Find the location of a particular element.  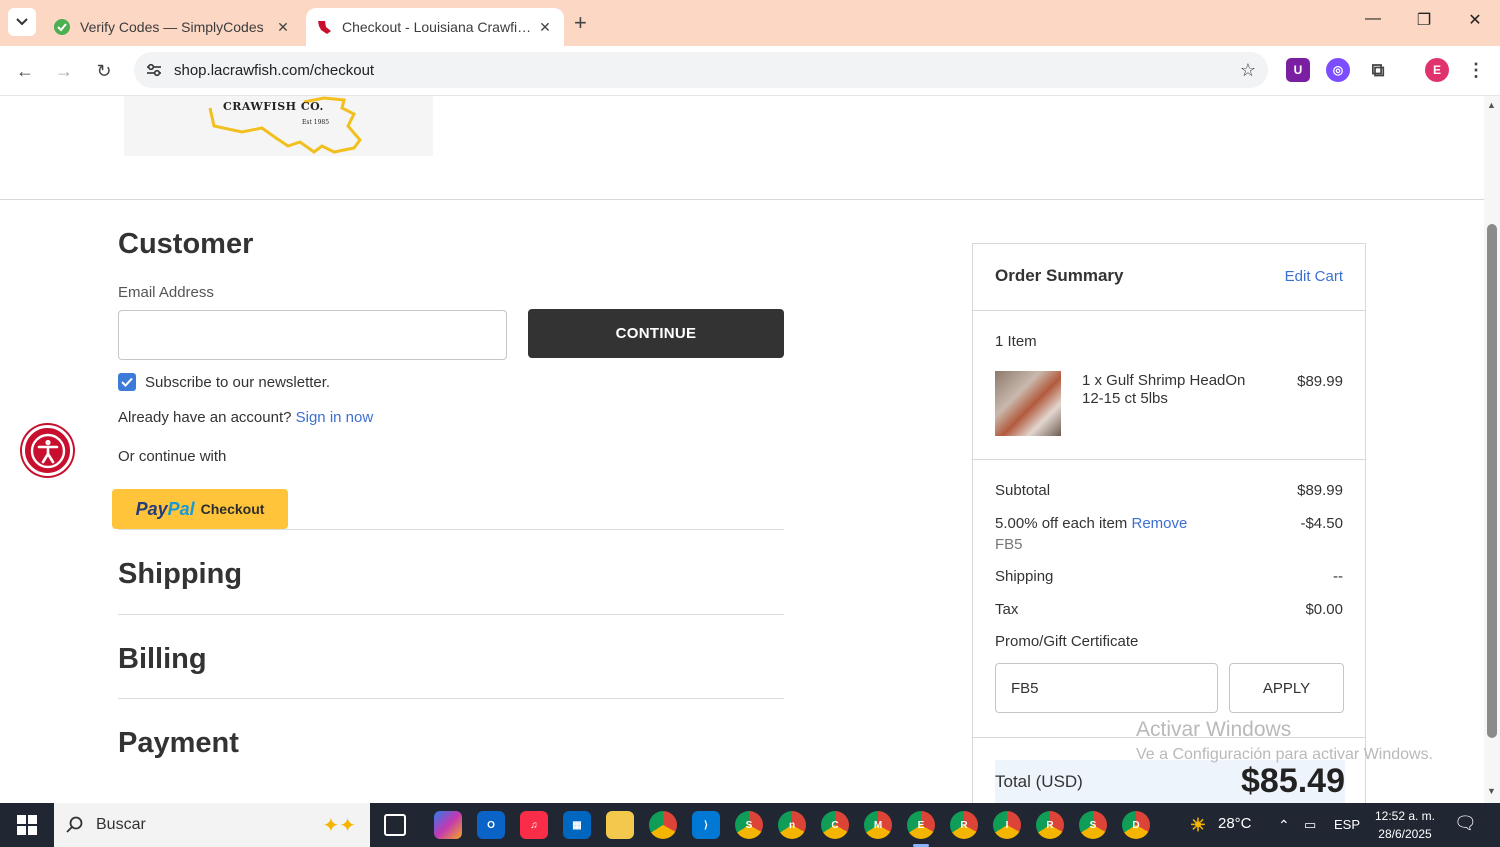

shipping-heading: Shipping is located at coordinates (180, 574).